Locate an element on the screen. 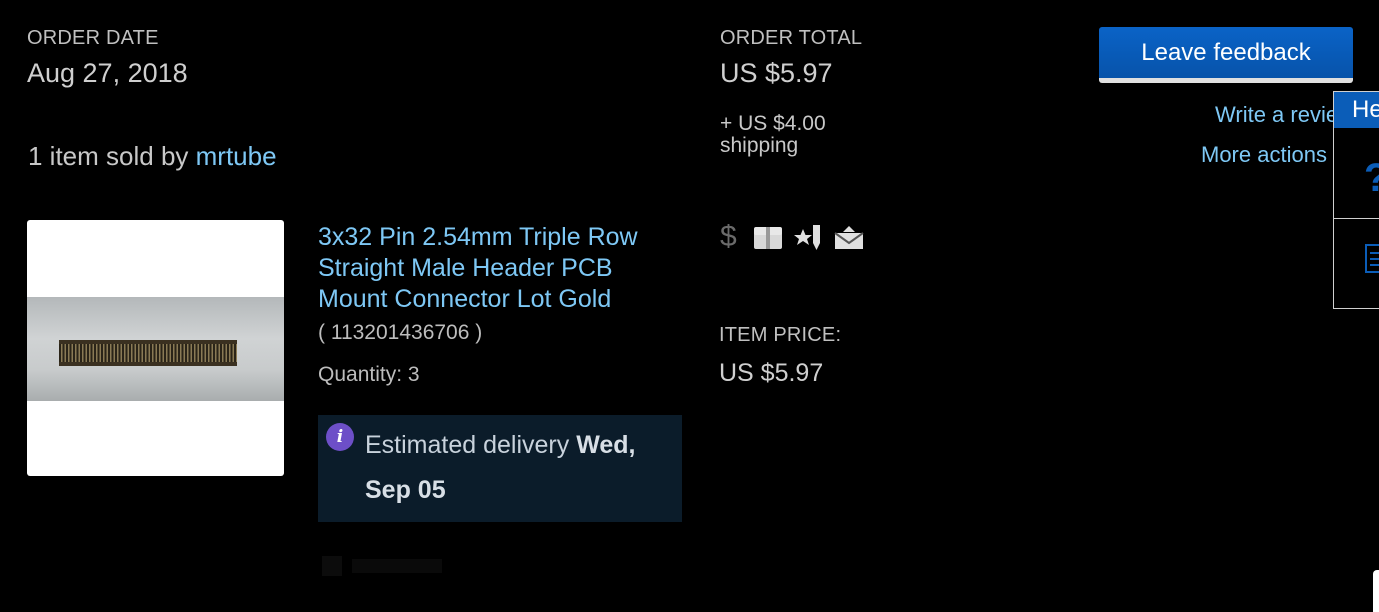 This screenshot has height=612, width=1379. pin-header-graphic is located at coordinates (148, 353).